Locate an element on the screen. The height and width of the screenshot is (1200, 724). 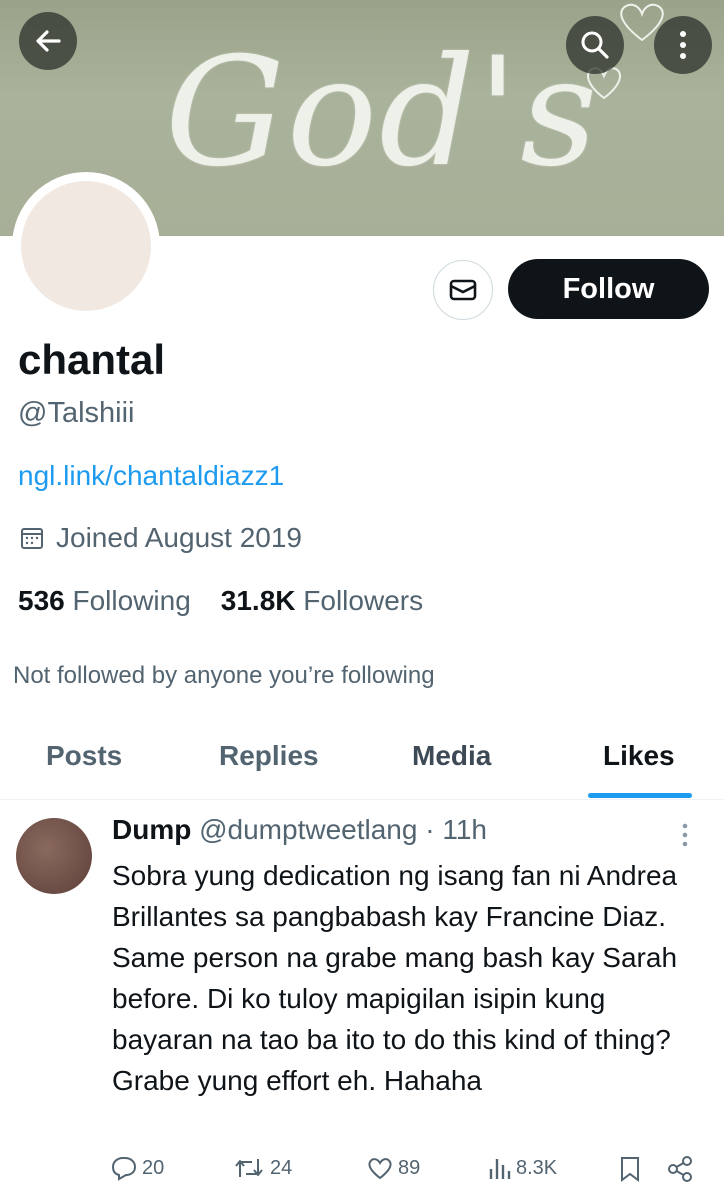
not-followed-note: Not followed by anyone you’re following is located at coordinates (224, 675).